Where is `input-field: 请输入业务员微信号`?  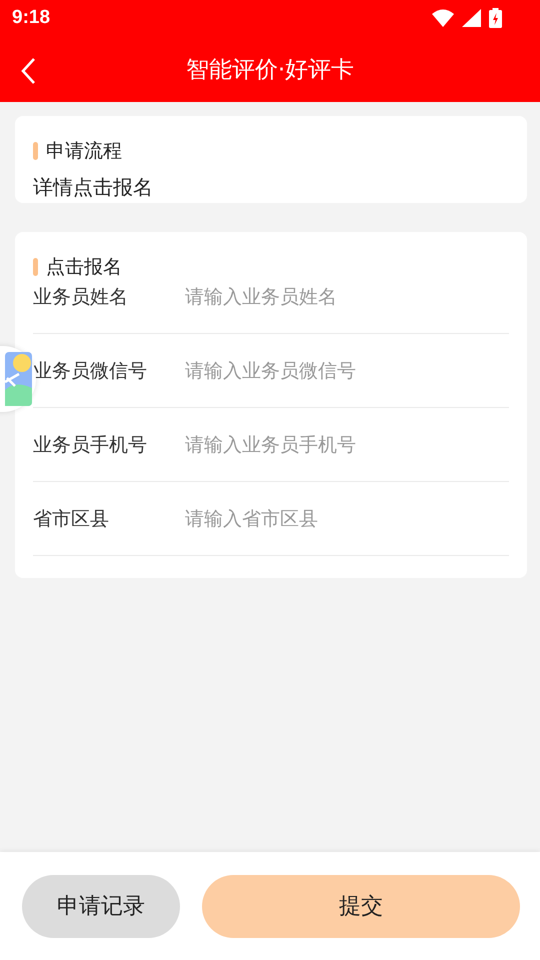 input-field: 请输入业务员微信号 is located at coordinates (346, 370).